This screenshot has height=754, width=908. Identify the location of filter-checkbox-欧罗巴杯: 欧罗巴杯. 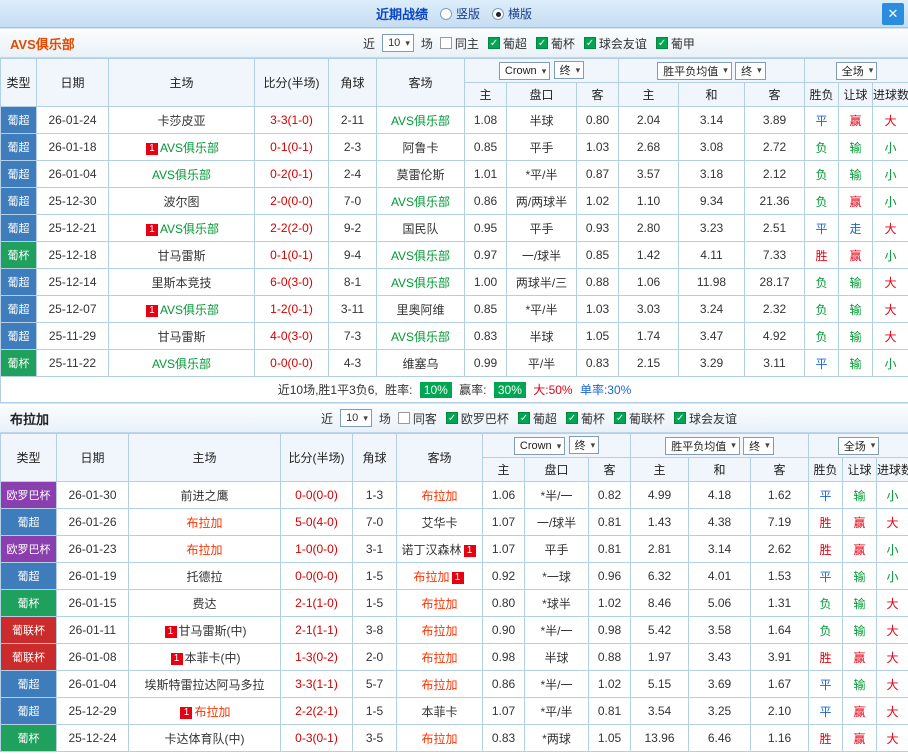
(477, 418).